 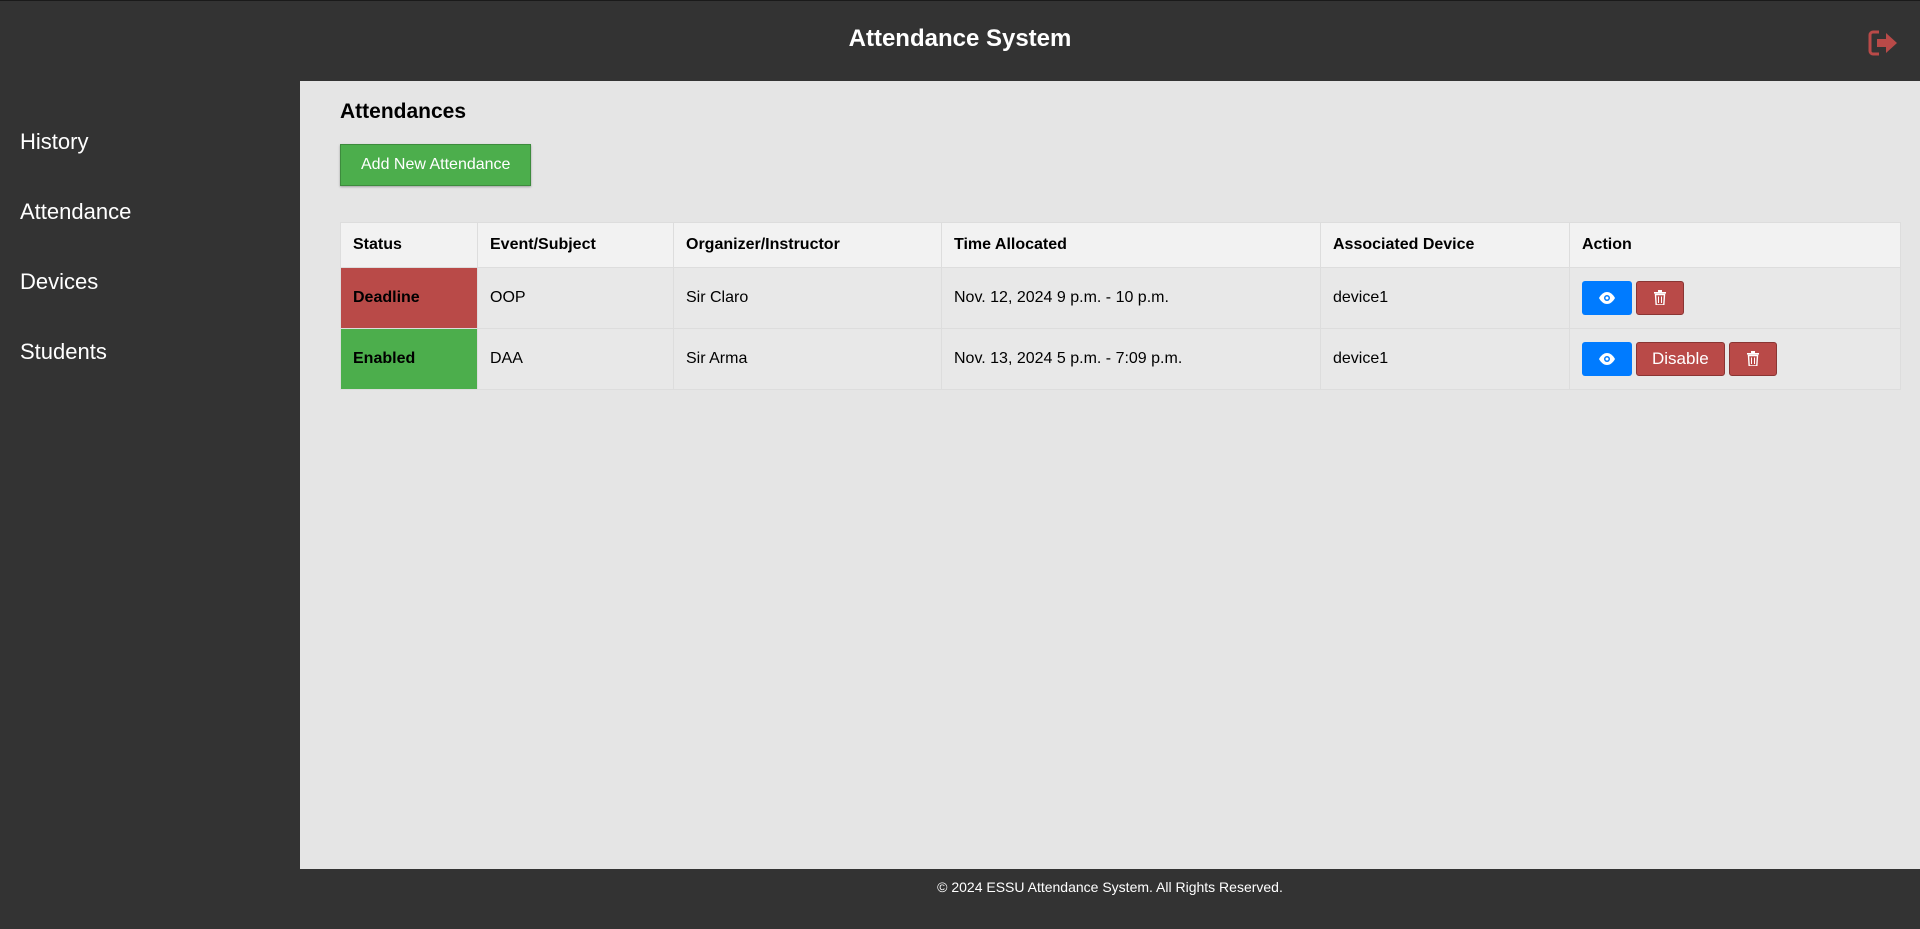 I want to click on status-badge: Enabled, so click(x=409, y=359).